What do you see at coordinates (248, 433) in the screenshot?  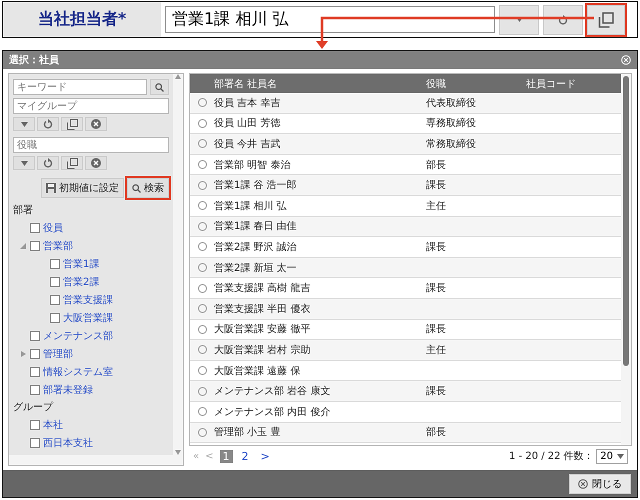 I see `table-cell-text: 管理部 小玉 豊` at bounding box center [248, 433].